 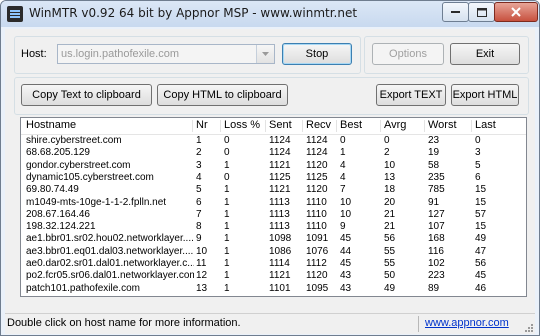 I want to click on export-html-button: Export HTML, so click(x=485, y=95).